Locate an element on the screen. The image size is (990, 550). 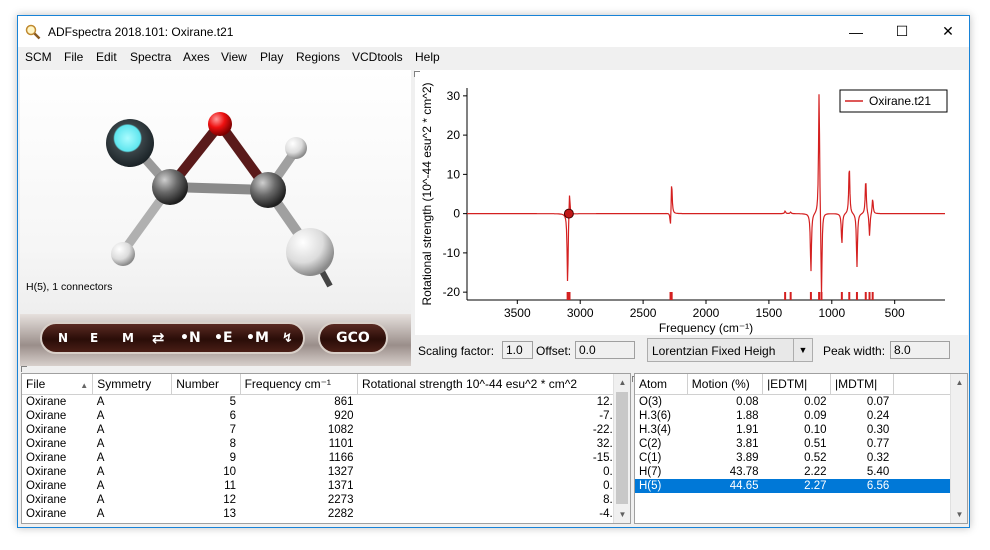
col-atom: Atom is located at coordinates (661, 384).